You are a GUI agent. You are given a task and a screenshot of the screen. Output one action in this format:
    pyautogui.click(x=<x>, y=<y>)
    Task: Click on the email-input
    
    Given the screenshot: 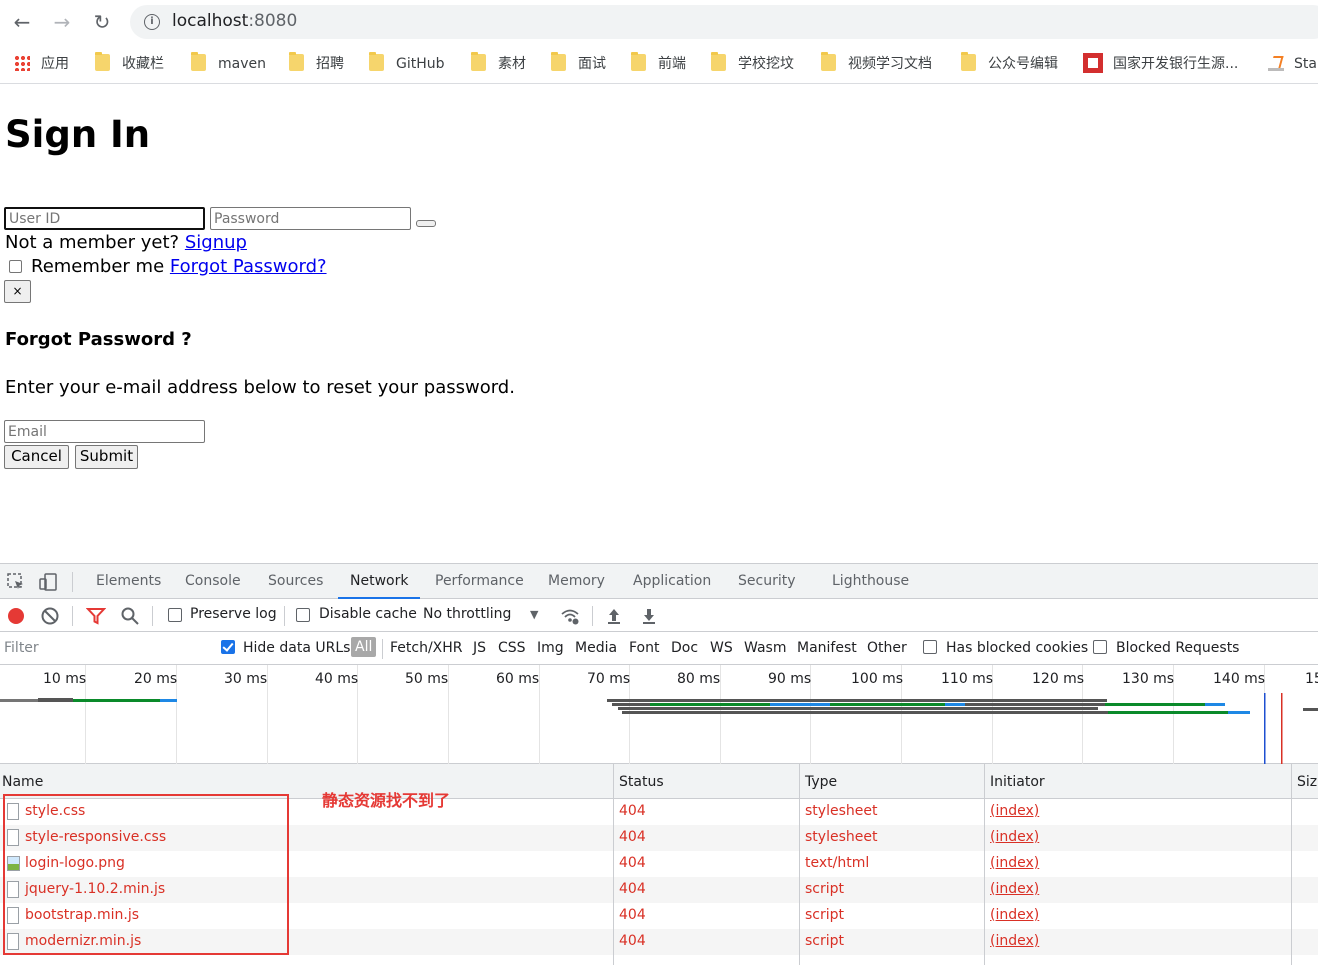 What is the action you would take?
    pyautogui.click(x=104, y=431)
    